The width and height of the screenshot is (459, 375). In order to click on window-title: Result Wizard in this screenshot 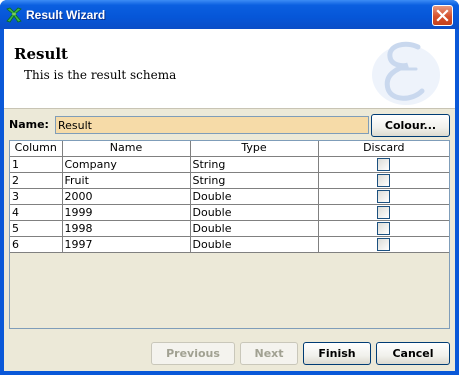, I will do `click(66, 15)`.